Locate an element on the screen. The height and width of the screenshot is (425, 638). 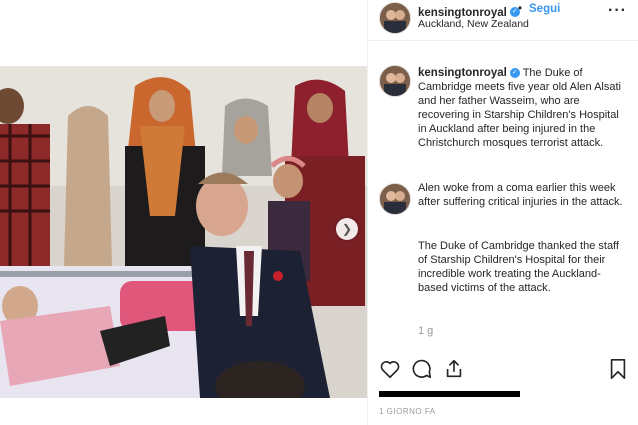
more-options-button: ··· is located at coordinates (617, 11).